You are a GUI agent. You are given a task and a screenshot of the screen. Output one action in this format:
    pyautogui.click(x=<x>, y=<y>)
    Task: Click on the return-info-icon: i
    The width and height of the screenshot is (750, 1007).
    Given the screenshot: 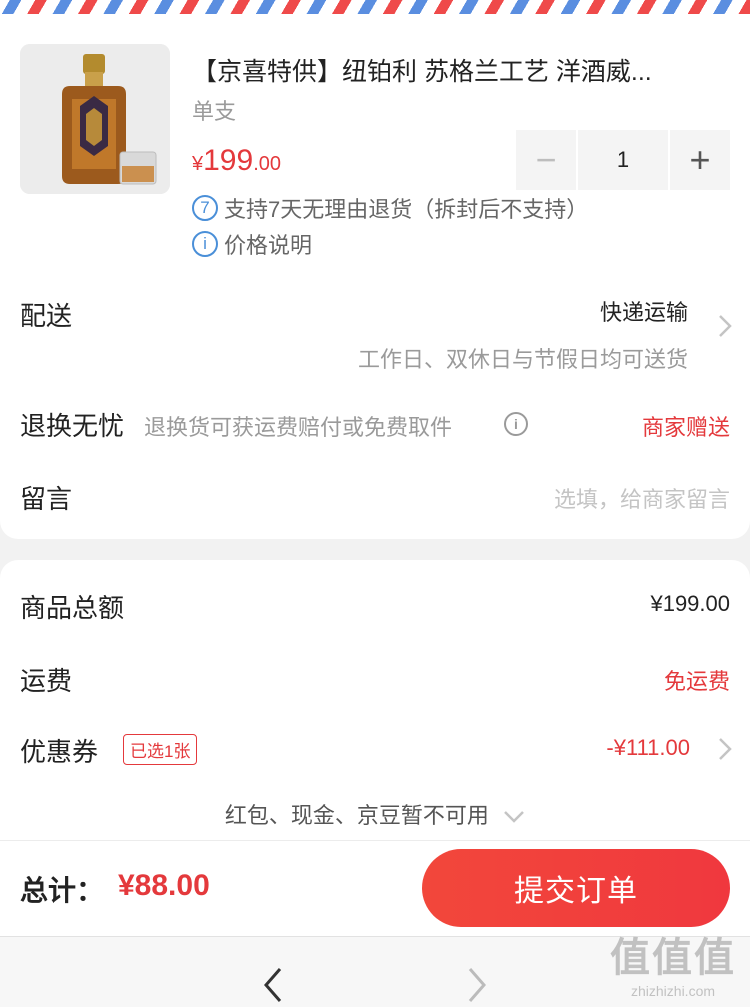 What is the action you would take?
    pyautogui.click(x=516, y=424)
    